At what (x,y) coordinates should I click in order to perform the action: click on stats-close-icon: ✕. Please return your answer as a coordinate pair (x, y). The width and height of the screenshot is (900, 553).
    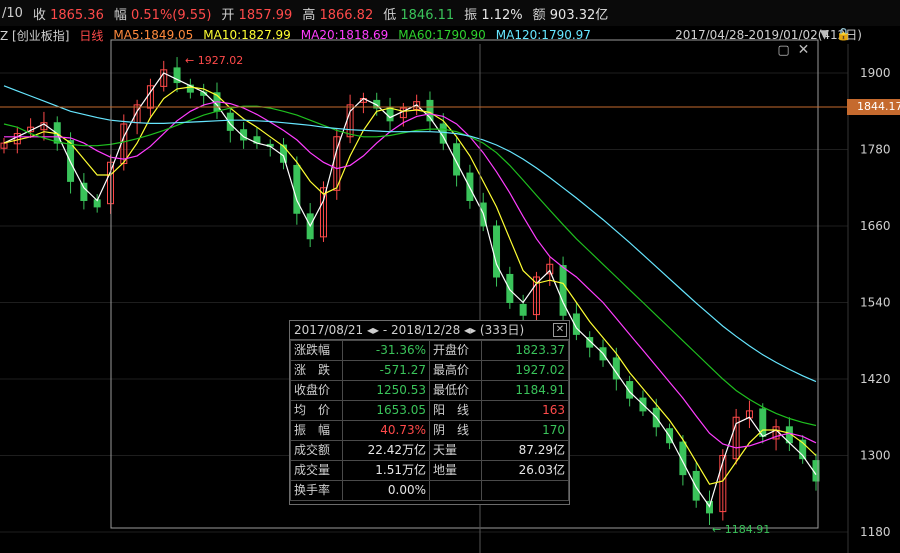
    Looking at the image, I should click on (560, 330).